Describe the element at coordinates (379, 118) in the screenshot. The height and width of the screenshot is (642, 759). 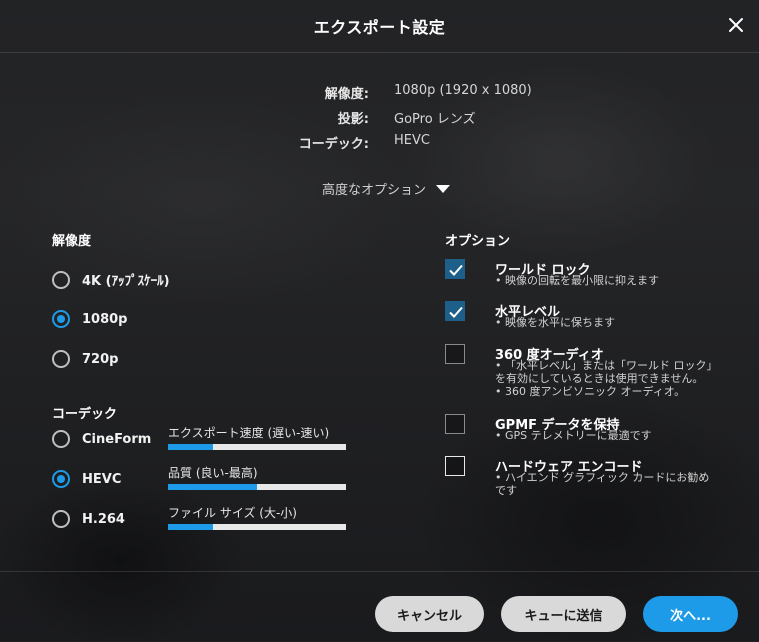
I see `summary-row-projection: 投影: GoPro レンズ` at that location.